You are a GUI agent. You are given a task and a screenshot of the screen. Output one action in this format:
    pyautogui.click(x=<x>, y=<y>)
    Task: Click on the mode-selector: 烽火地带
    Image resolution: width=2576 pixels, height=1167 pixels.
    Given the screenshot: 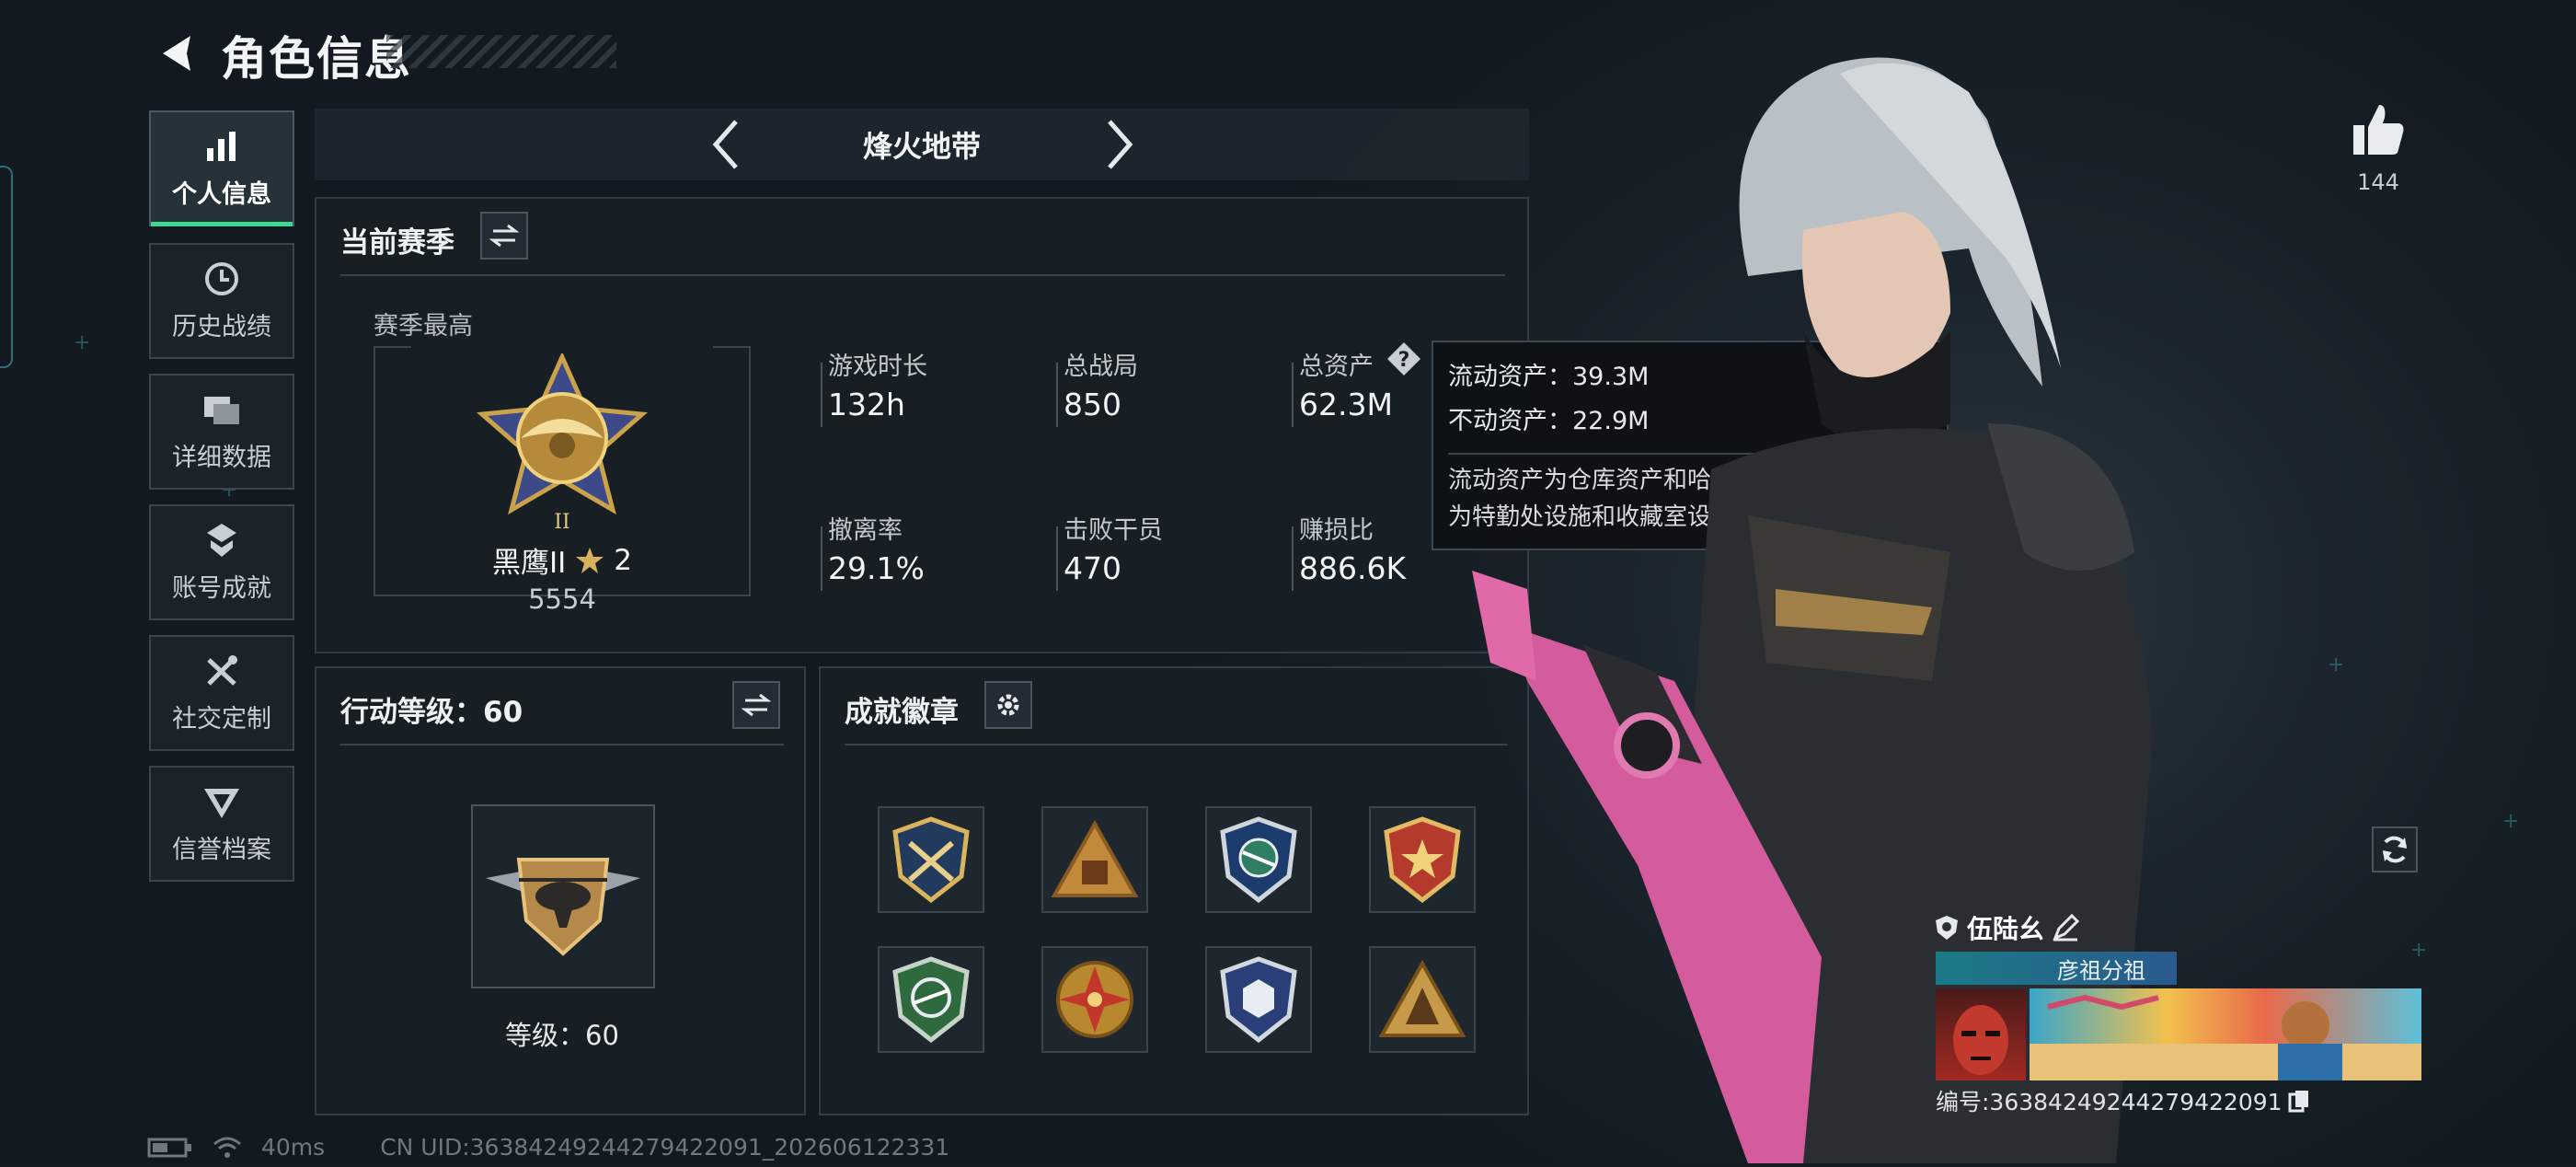 What is the action you would take?
    pyautogui.click(x=922, y=144)
    